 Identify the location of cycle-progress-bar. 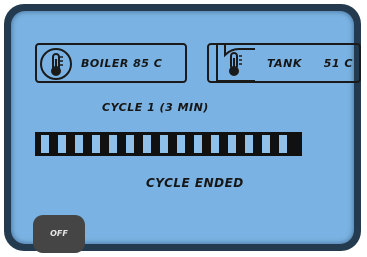
(168, 144).